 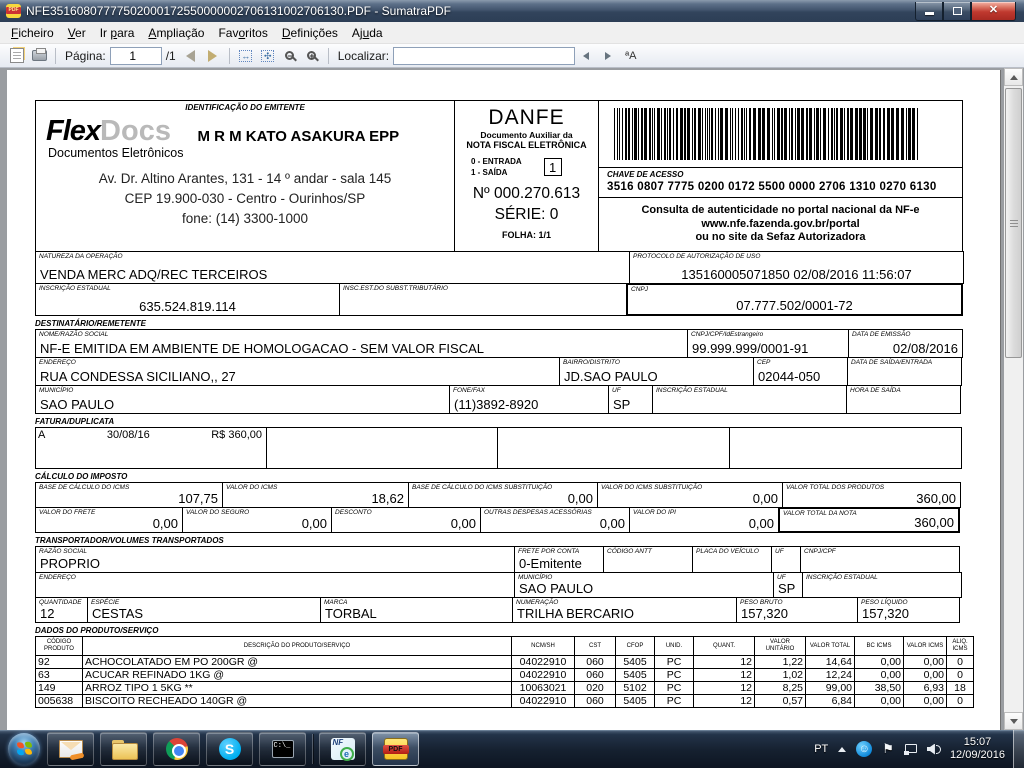 I want to click on field-transp-municipio: MUNICÍPIO SAO PAULO, so click(x=644, y=585).